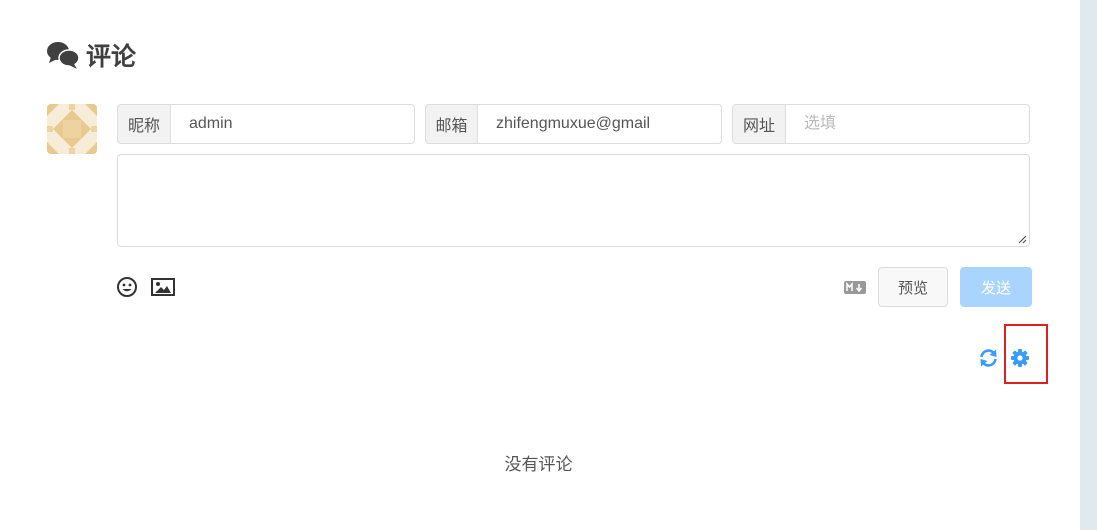  Describe the element at coordinates (913, 287) in the screenshot. I see `preview-button: 预览` at that location.